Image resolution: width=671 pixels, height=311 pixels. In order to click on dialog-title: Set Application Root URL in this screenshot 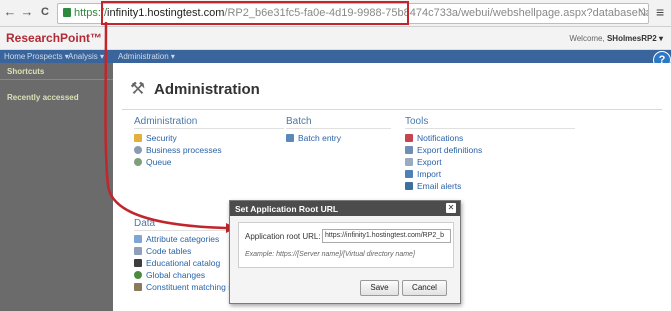, I will do `click(287, 209)`.